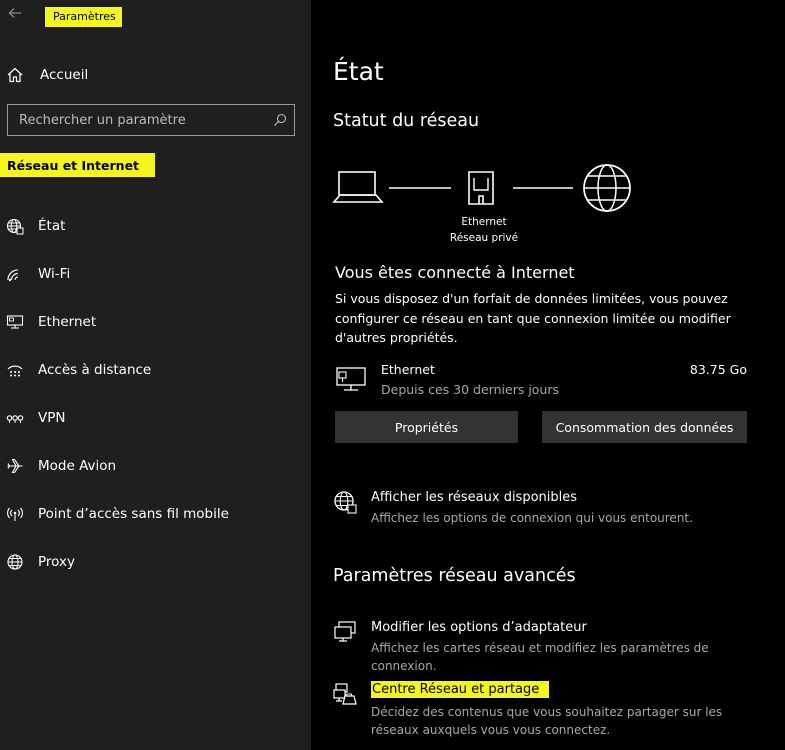 The height and width of the screenshot is (750, 785). What do you see at coordinates (64, 75) in the screenshot?
I see `sidebar-item-label: Accueil` at bounding box center [64, 75].